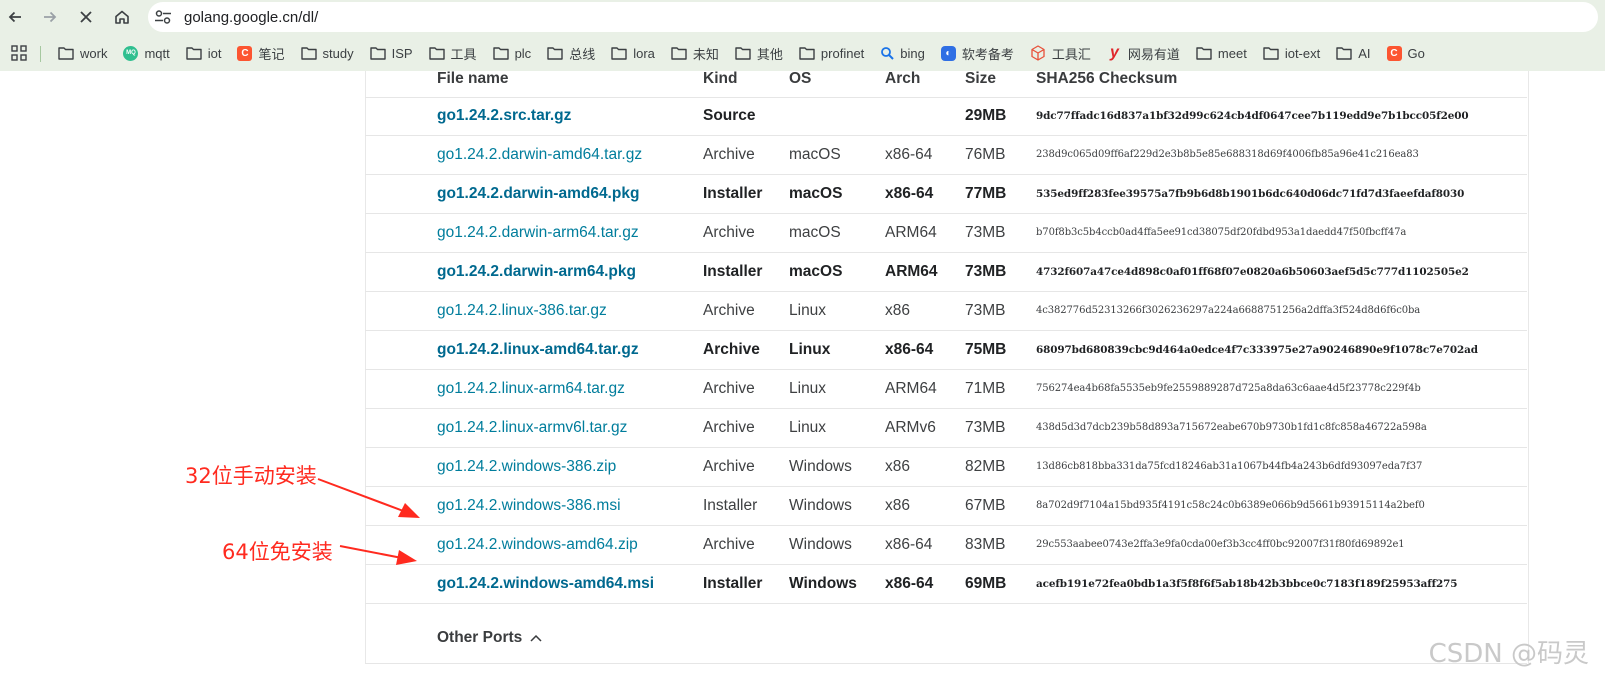 The image size is (1605, 679). Describe the element at coordinates (378, 555) in the screenshot. I see `arrow-to-windows-amd64-zip` at that location.